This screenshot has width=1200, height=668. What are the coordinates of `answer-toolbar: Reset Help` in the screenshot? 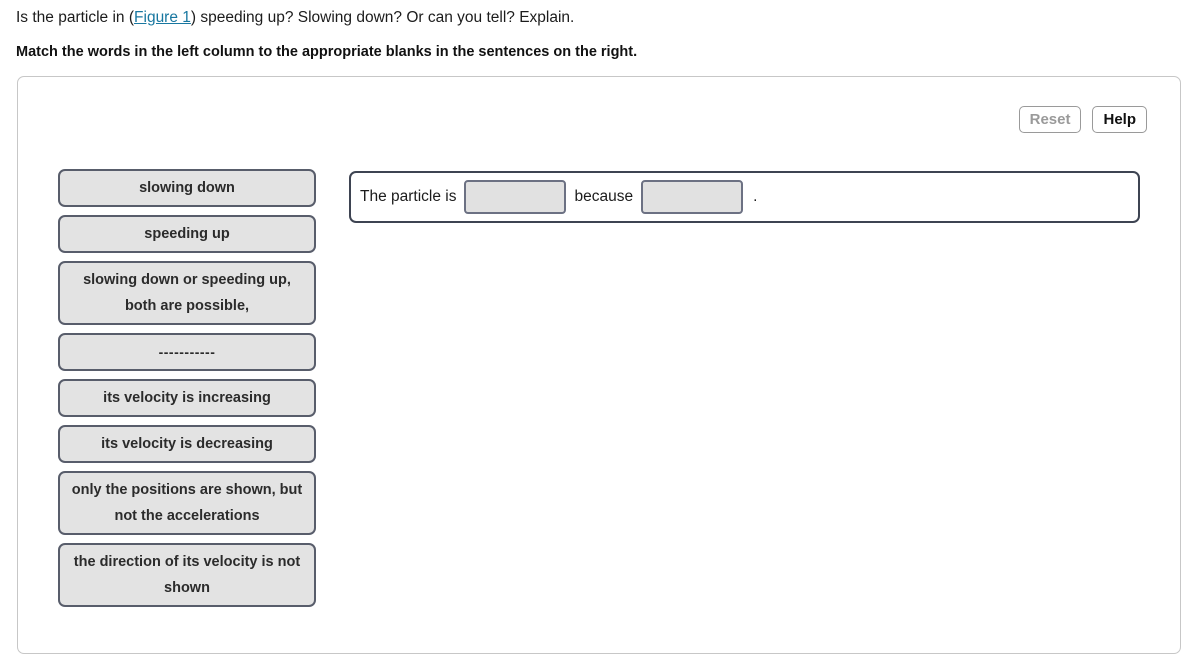 It's located at (1082, 119).